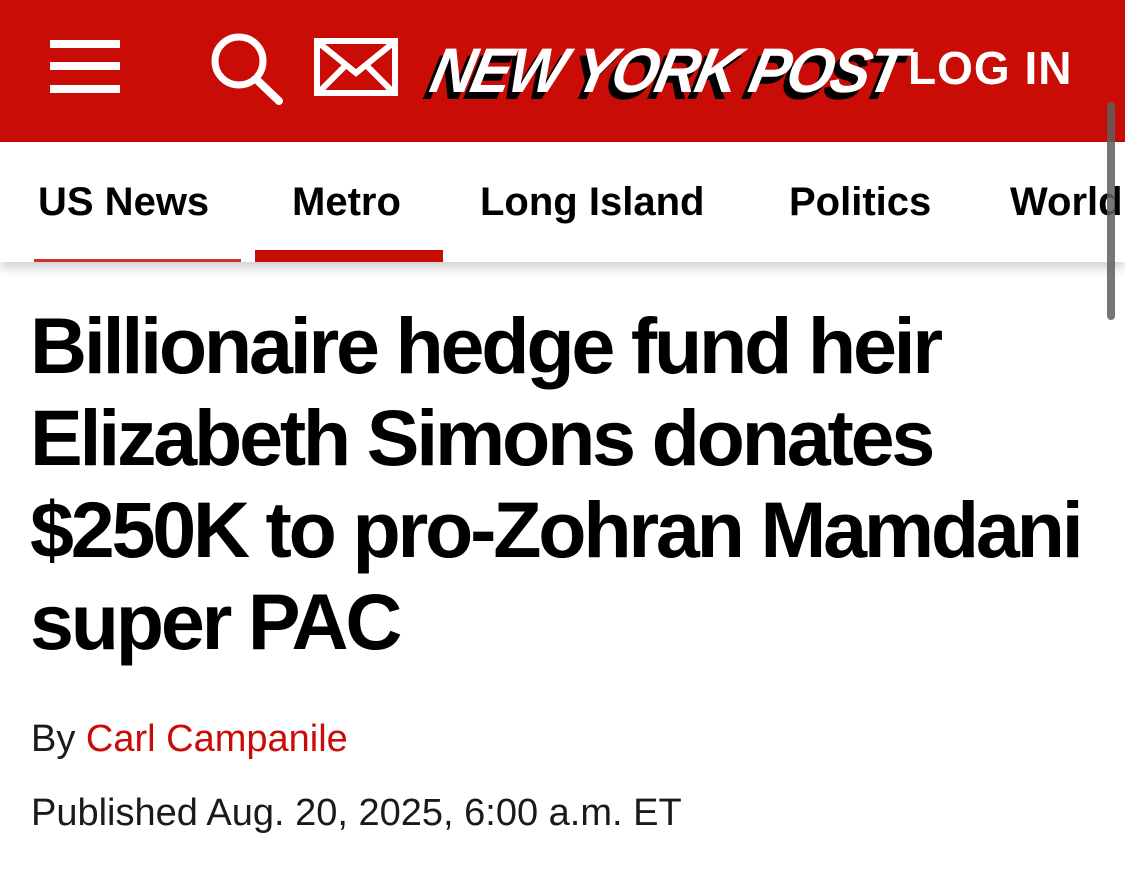 Image resolution: width=1125 pixels, height=887 pixels. I want to click on nav-hover-underline, so click(137, 260).